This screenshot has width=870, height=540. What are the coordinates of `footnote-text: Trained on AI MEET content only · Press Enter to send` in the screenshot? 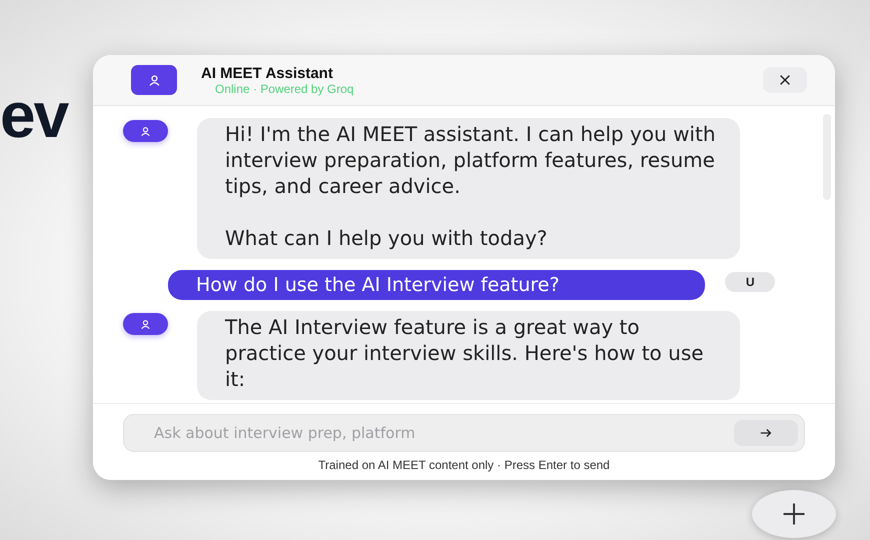 It's located at (464, 465).